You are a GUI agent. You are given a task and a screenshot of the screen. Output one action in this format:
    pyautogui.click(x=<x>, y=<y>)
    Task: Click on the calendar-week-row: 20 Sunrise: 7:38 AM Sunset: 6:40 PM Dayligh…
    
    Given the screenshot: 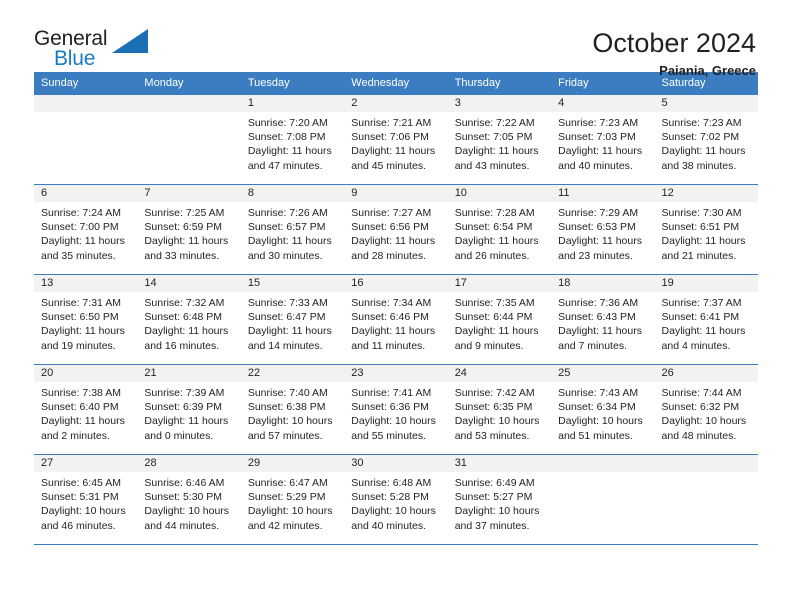 What is the action you would take?
    pyautogui.click(x=396, y=409)
    